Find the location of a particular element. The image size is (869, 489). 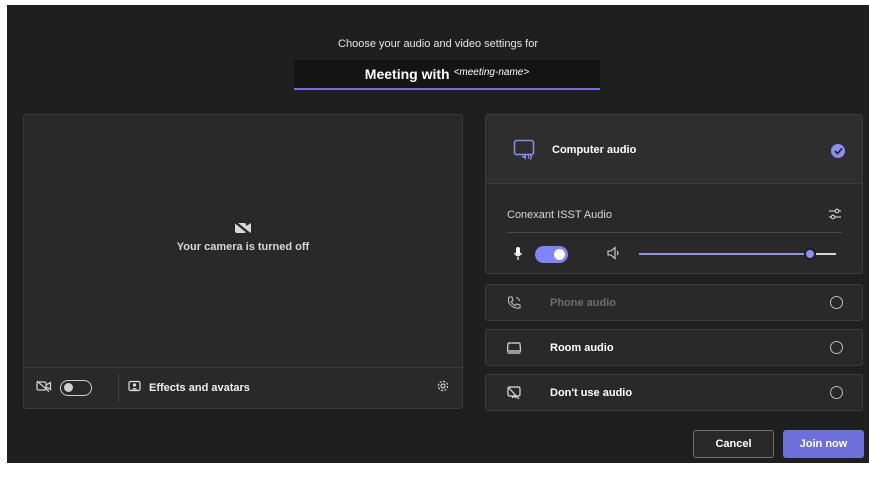

join-now-button: Join now is located at coordinates (823, 444).